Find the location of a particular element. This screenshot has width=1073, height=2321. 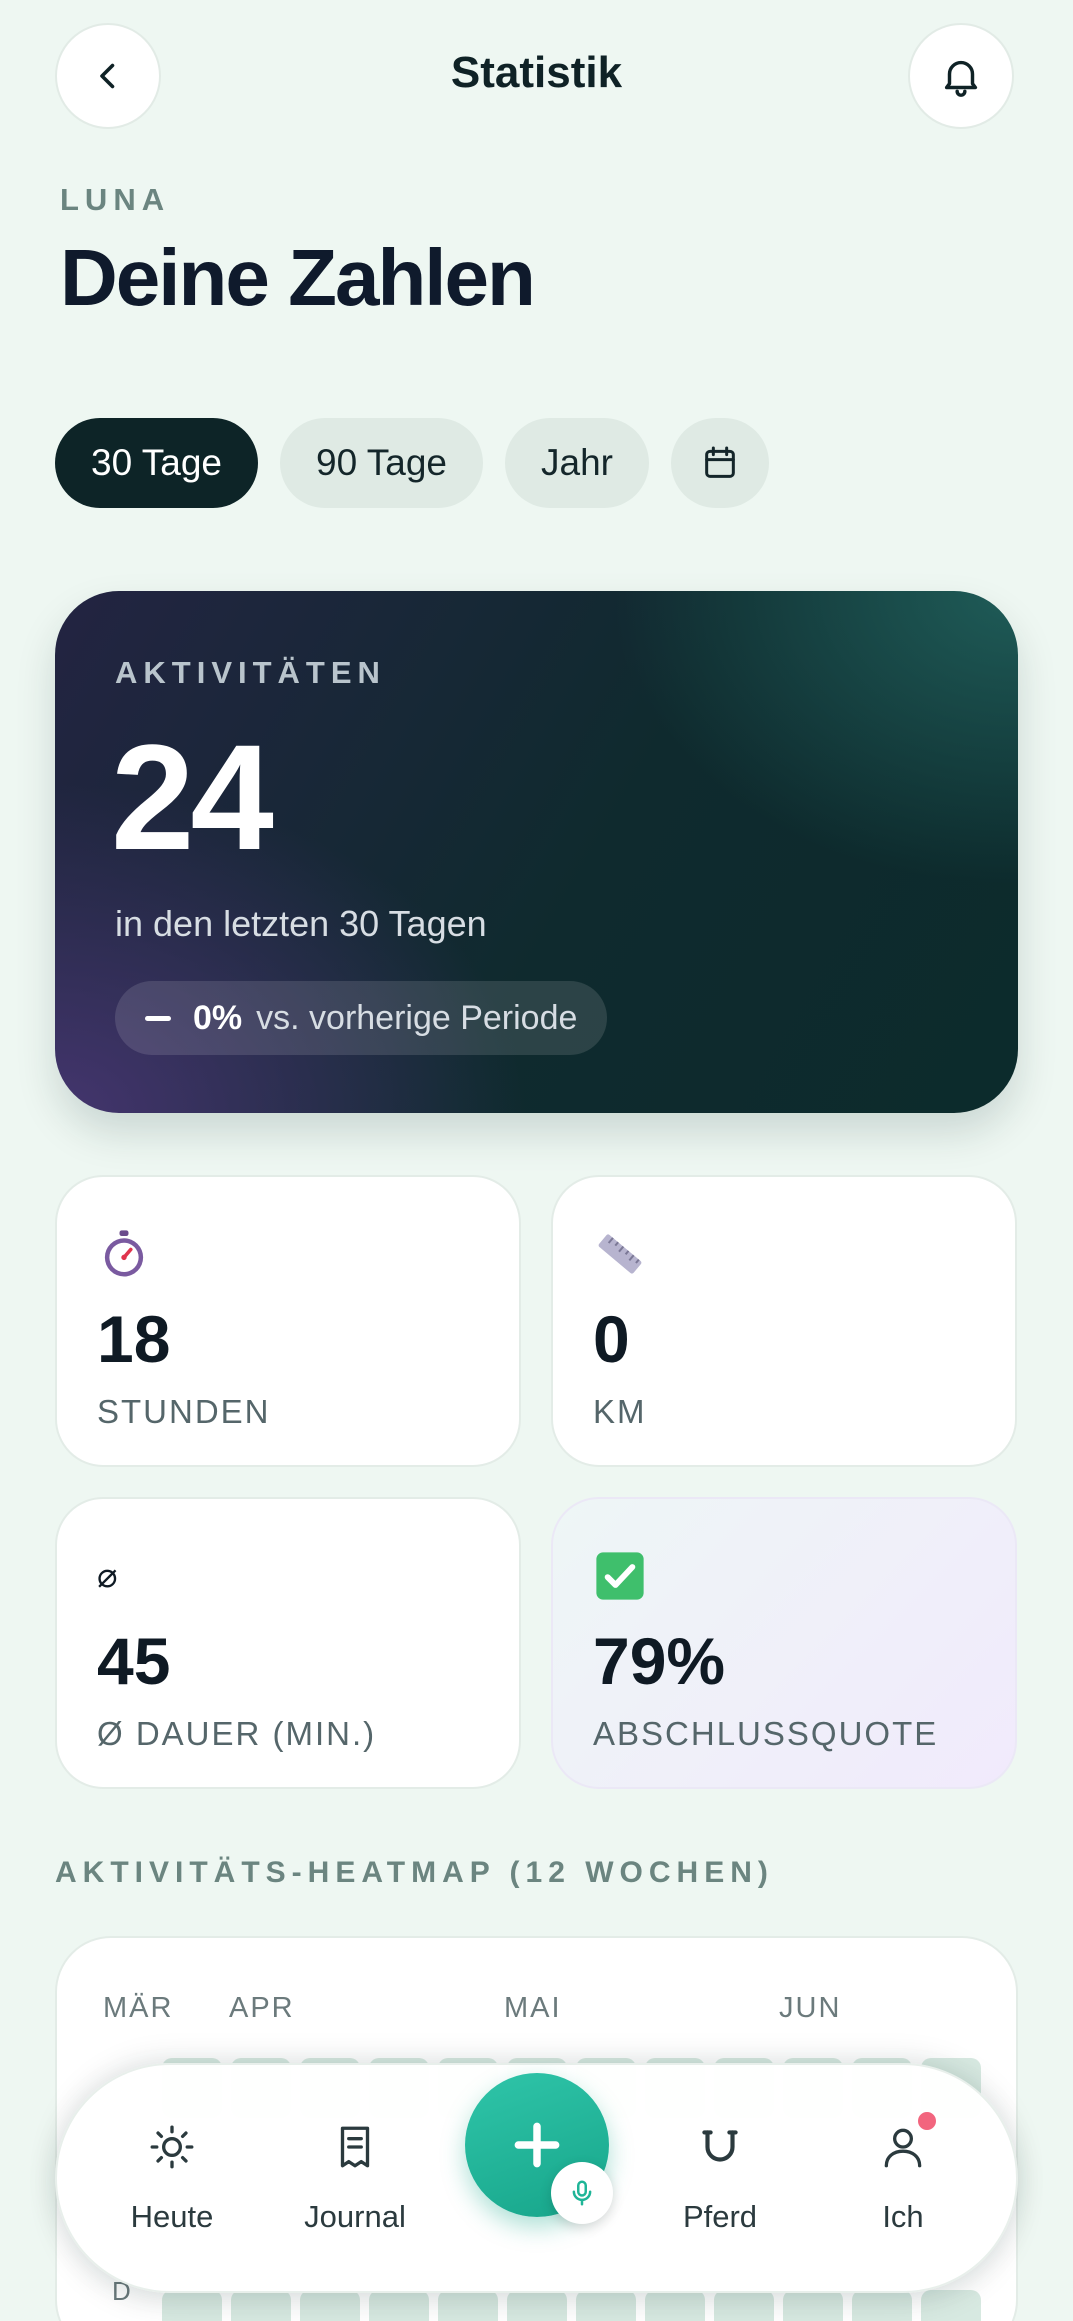

notifications-button is located at coordinates (961, 76).